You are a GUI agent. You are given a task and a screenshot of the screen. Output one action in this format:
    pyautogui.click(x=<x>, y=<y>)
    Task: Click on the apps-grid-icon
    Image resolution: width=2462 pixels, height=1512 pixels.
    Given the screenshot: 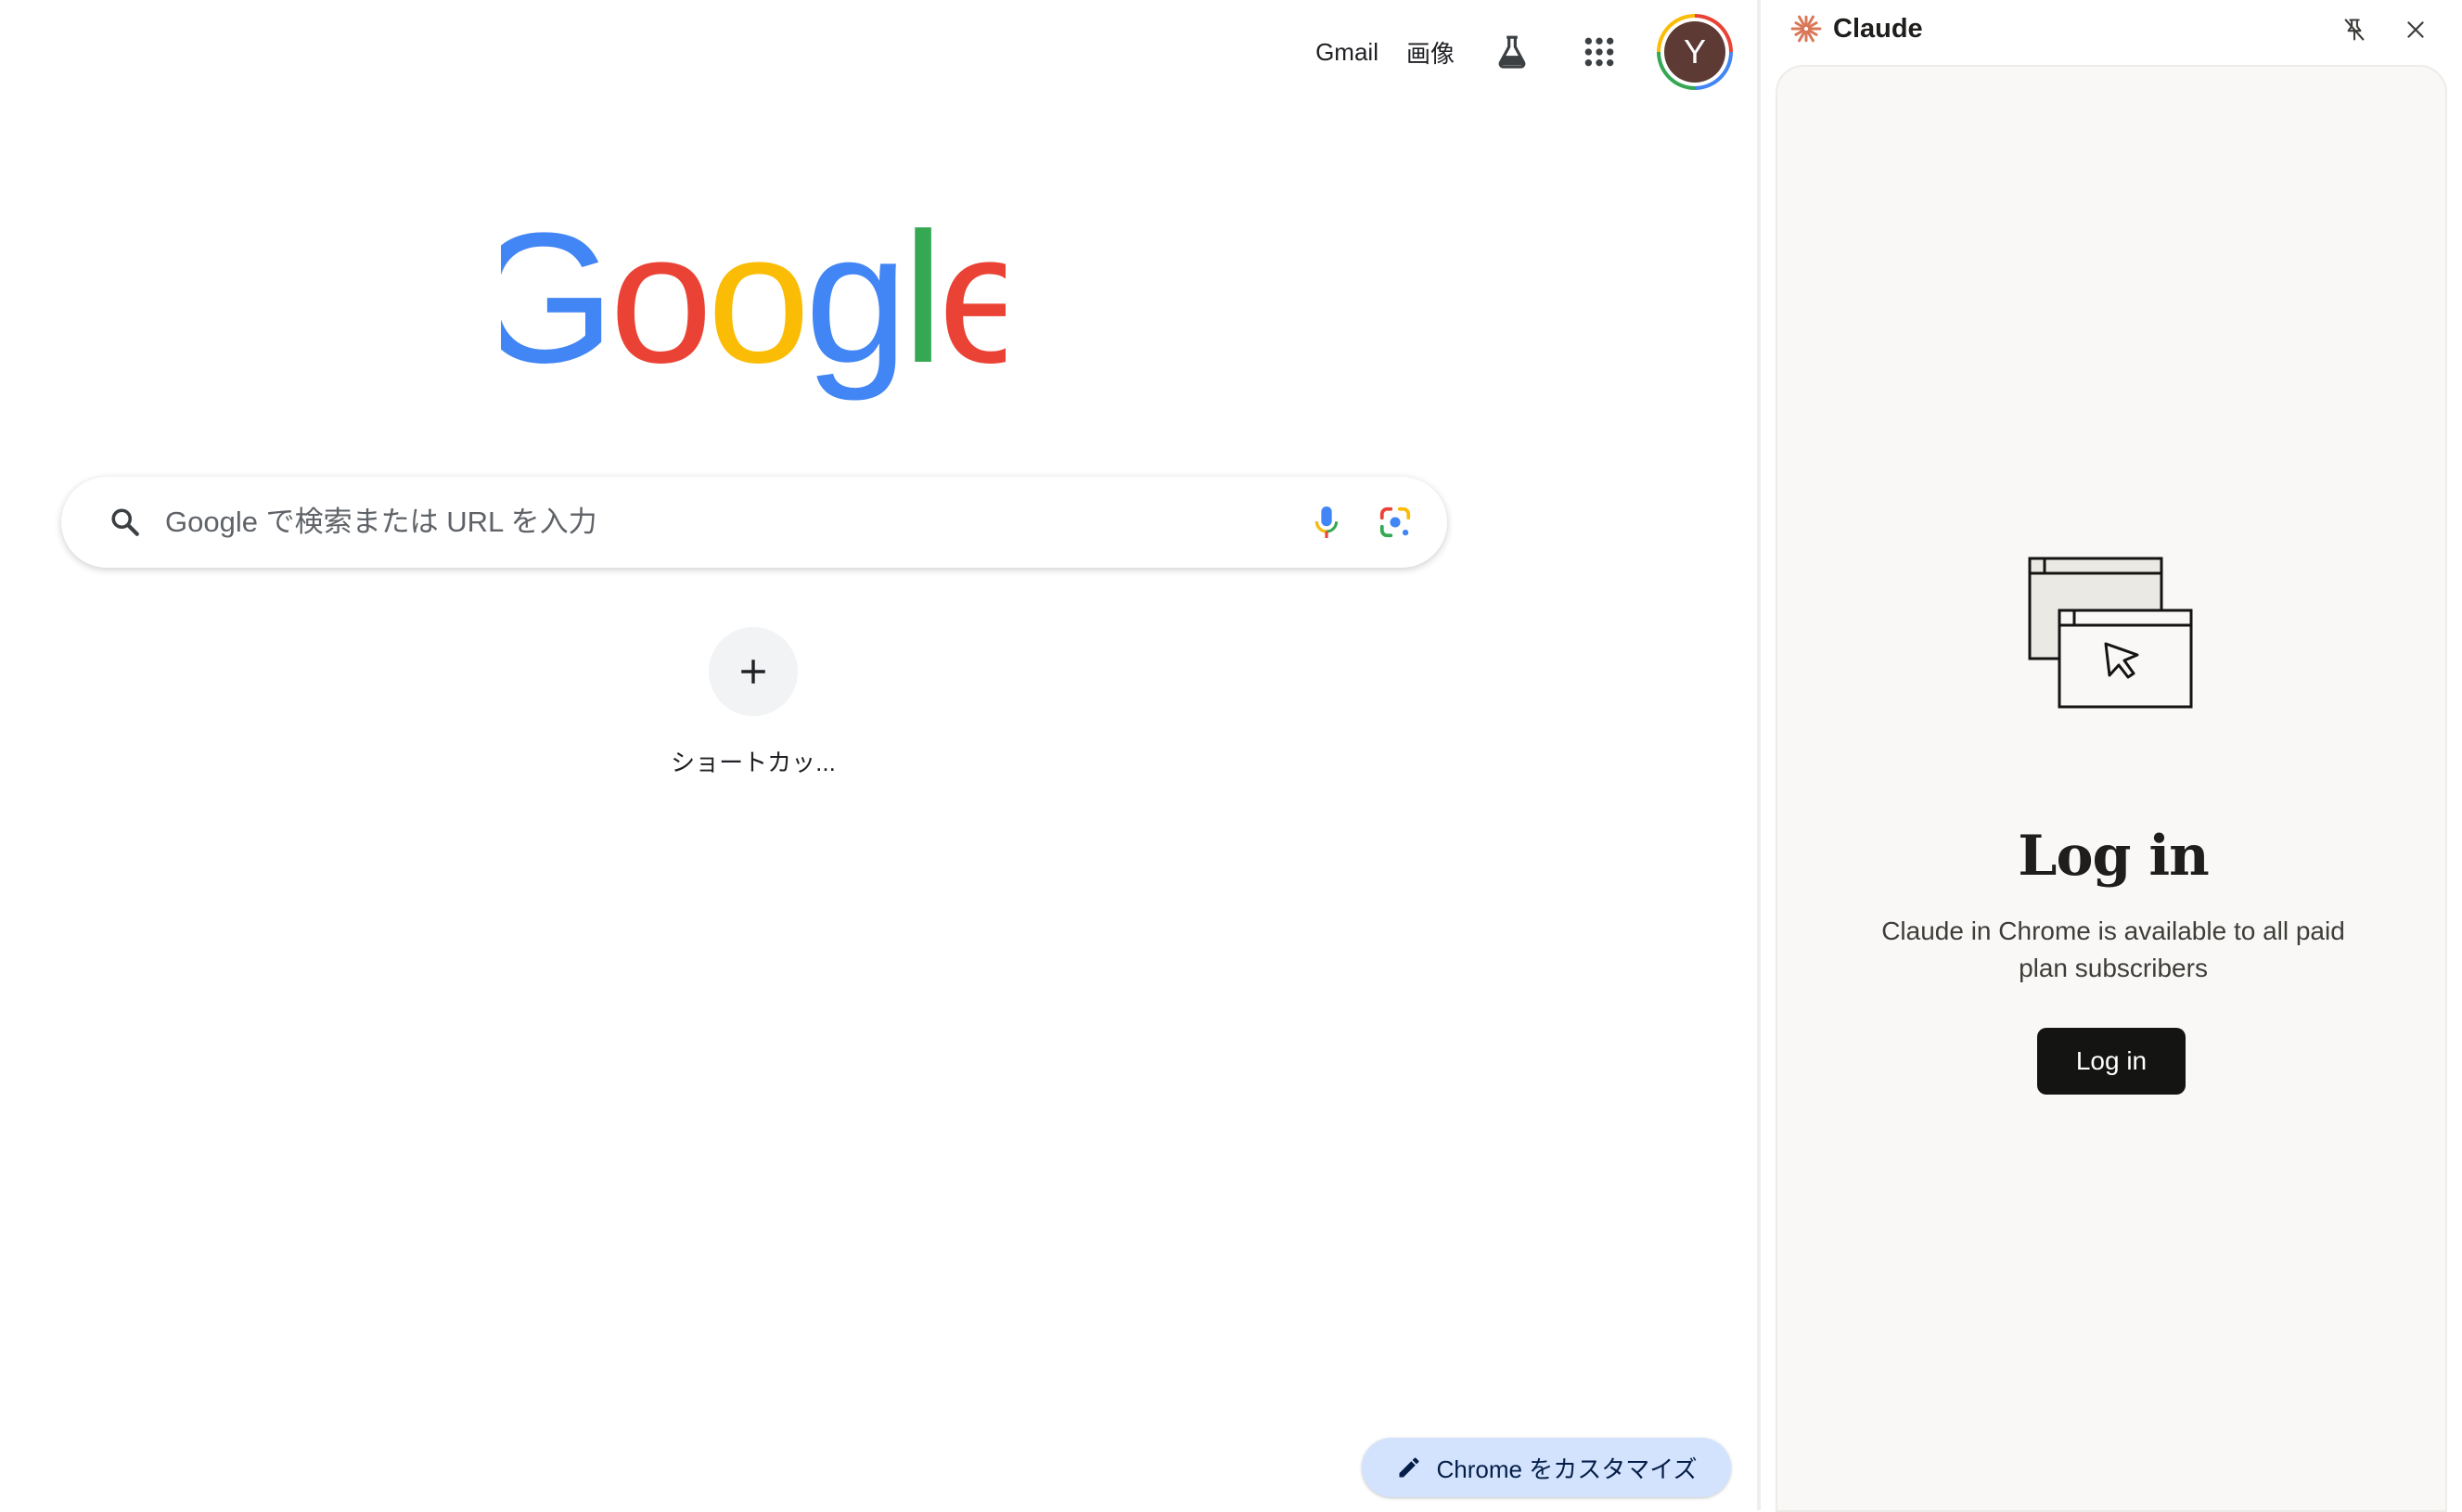 What is the action you would take?
    pyautogui.click(x=1599, y=52)
    